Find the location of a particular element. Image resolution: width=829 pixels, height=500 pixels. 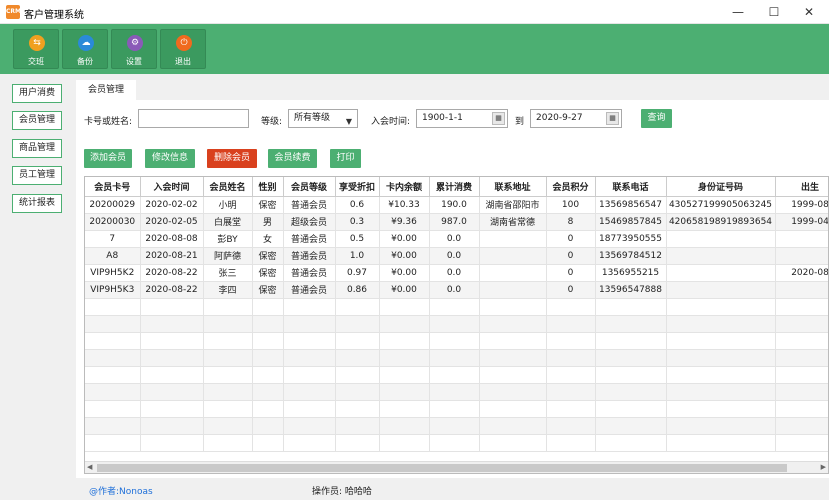

exchange-icon: ⇆ is located at coordinates (37, 43).